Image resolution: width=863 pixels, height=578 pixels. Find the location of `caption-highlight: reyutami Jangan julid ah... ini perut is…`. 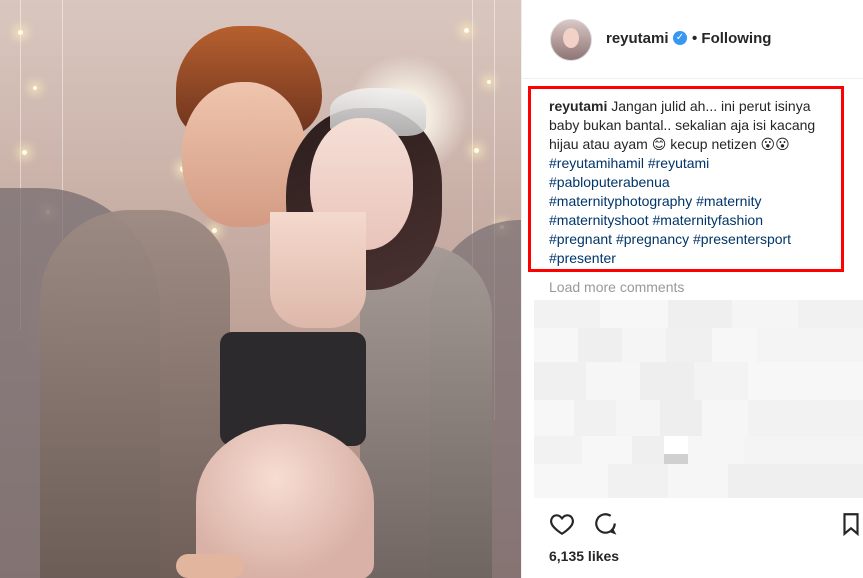

caption-highlight: reyutami Jangan julid ah... ini perut is… is located at coordinates (686, 179).